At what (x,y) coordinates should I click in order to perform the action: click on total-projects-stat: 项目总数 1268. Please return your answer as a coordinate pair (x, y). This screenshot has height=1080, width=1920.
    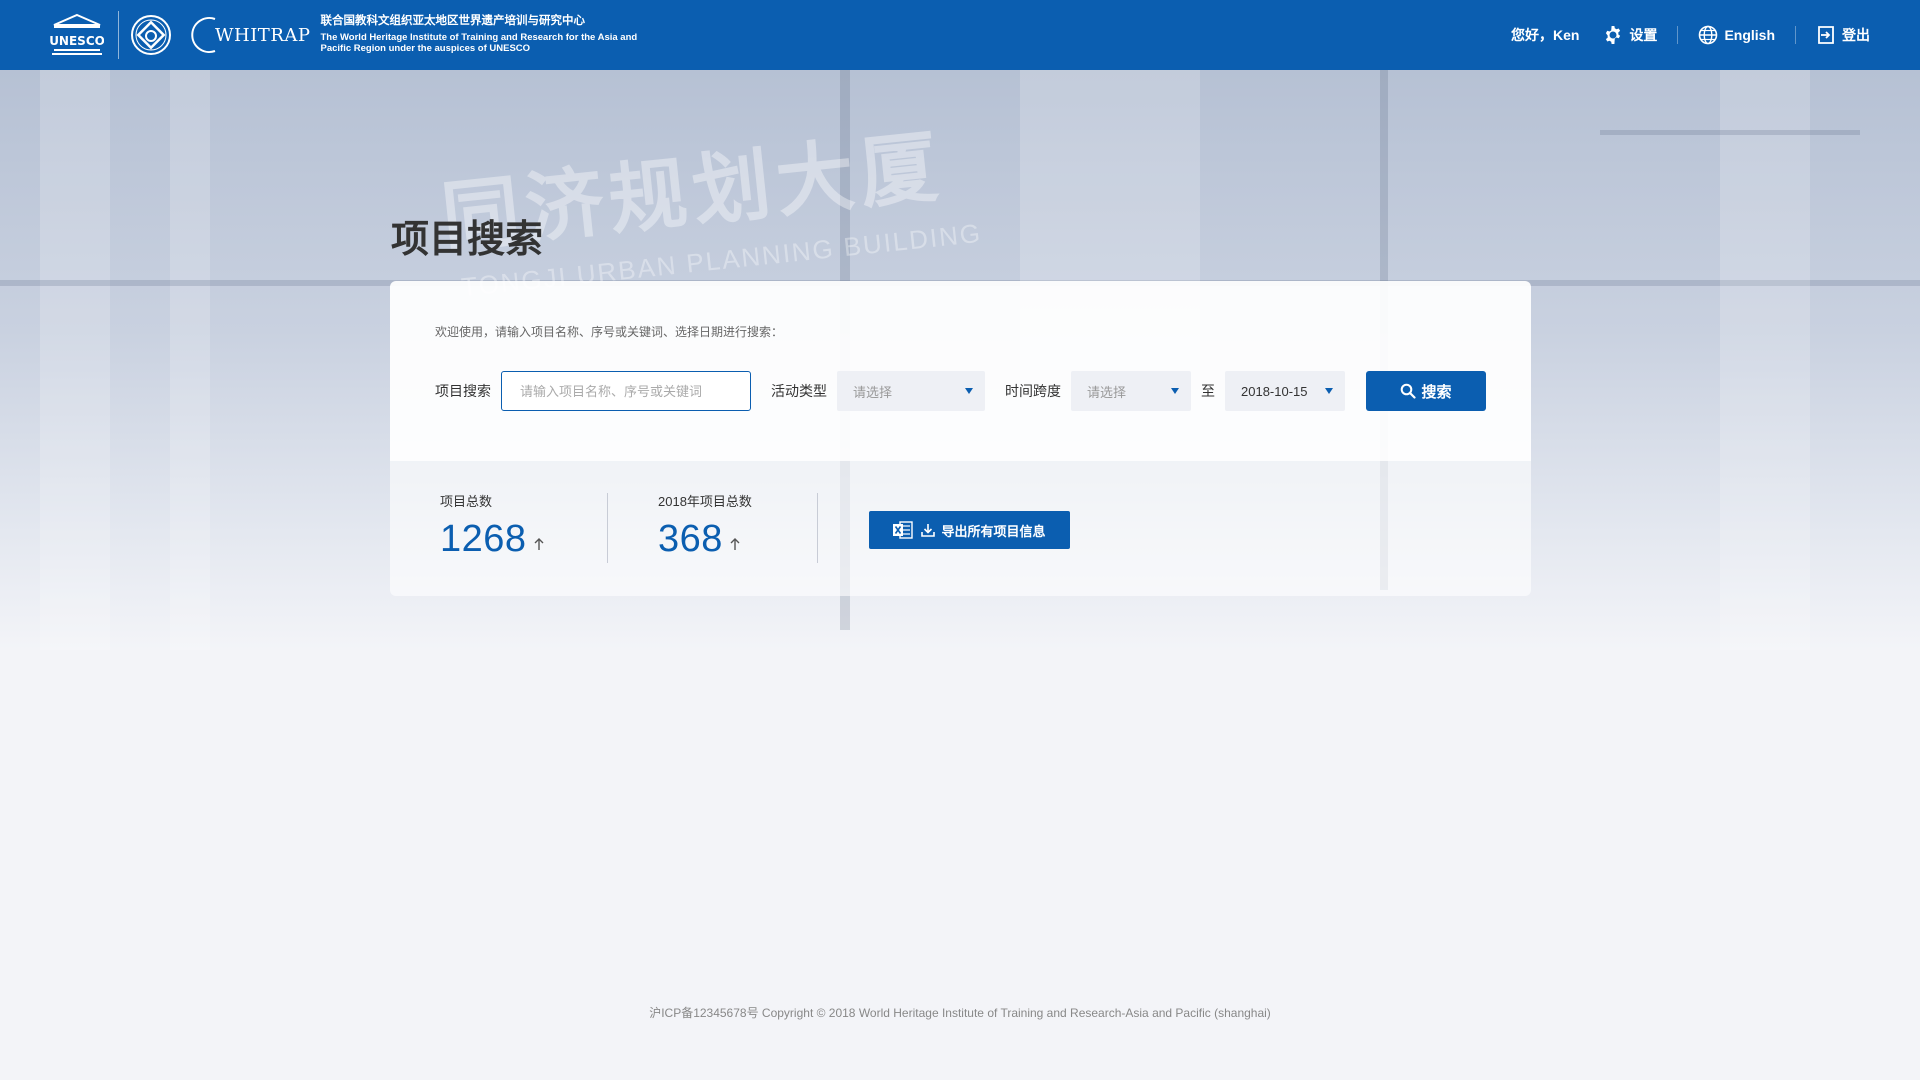
    Looking at the image, I should click on (492, 526).